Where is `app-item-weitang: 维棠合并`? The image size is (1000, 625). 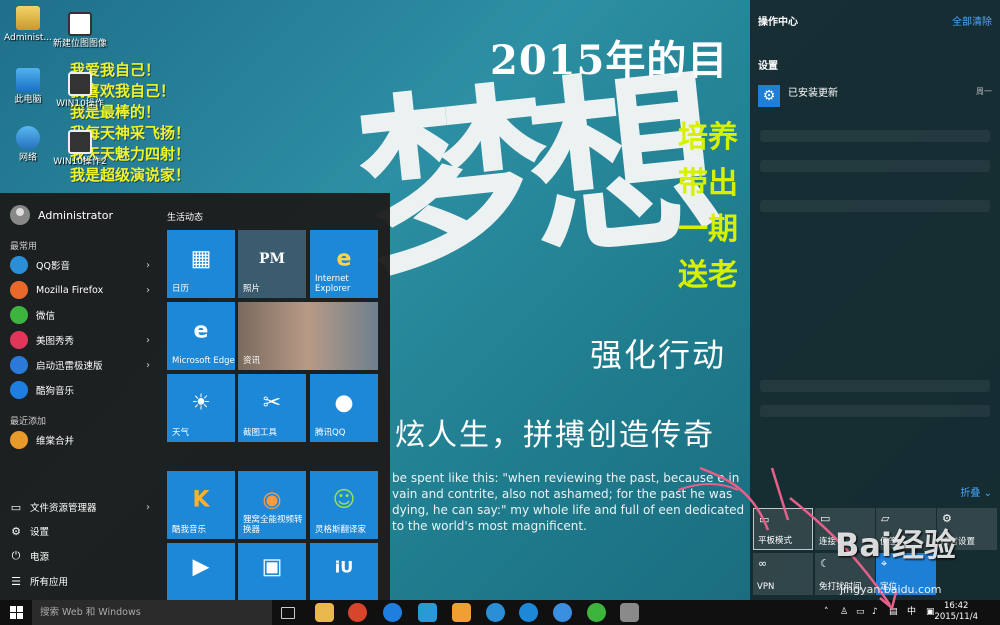 app-item-weitang: 维棠合并 is located at coordinates (80, 440).